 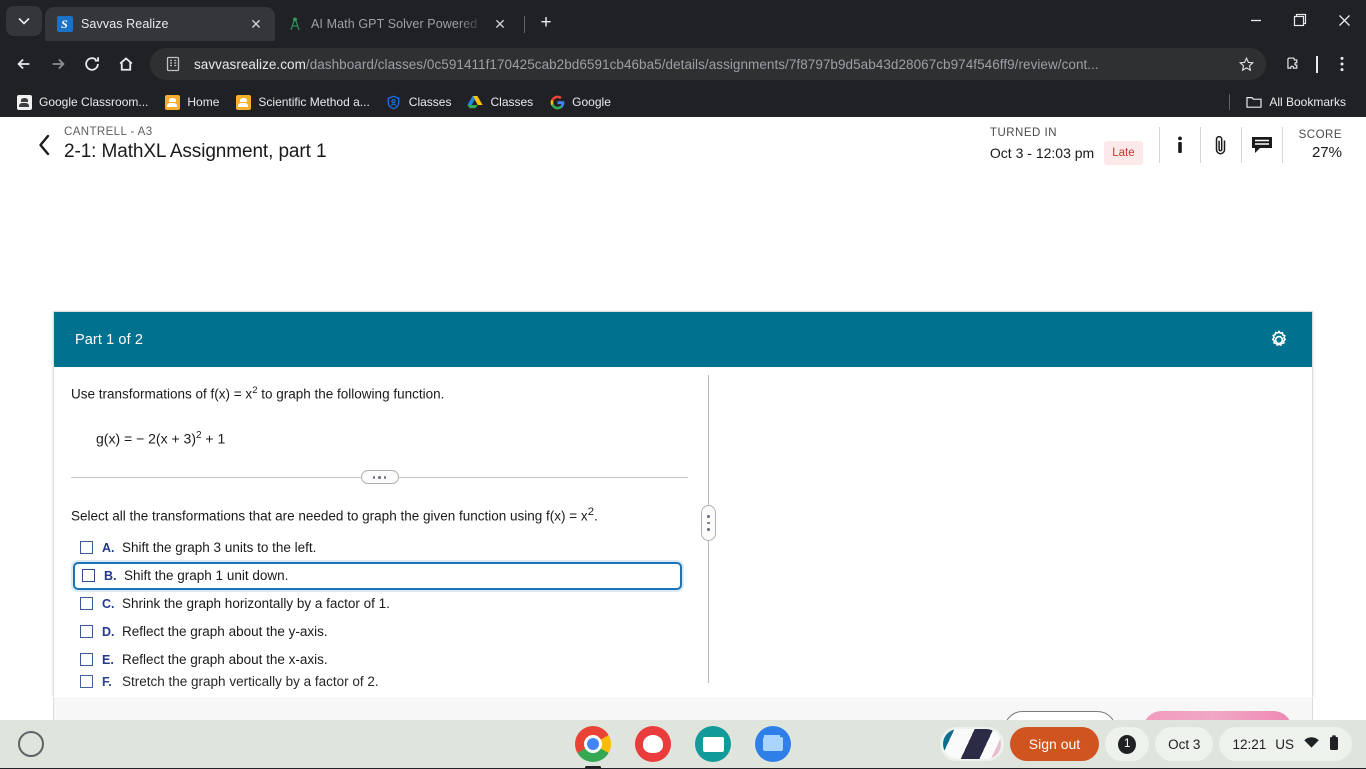 I want to click on three-dot-menu-icon, so click(x=1342, y=64).